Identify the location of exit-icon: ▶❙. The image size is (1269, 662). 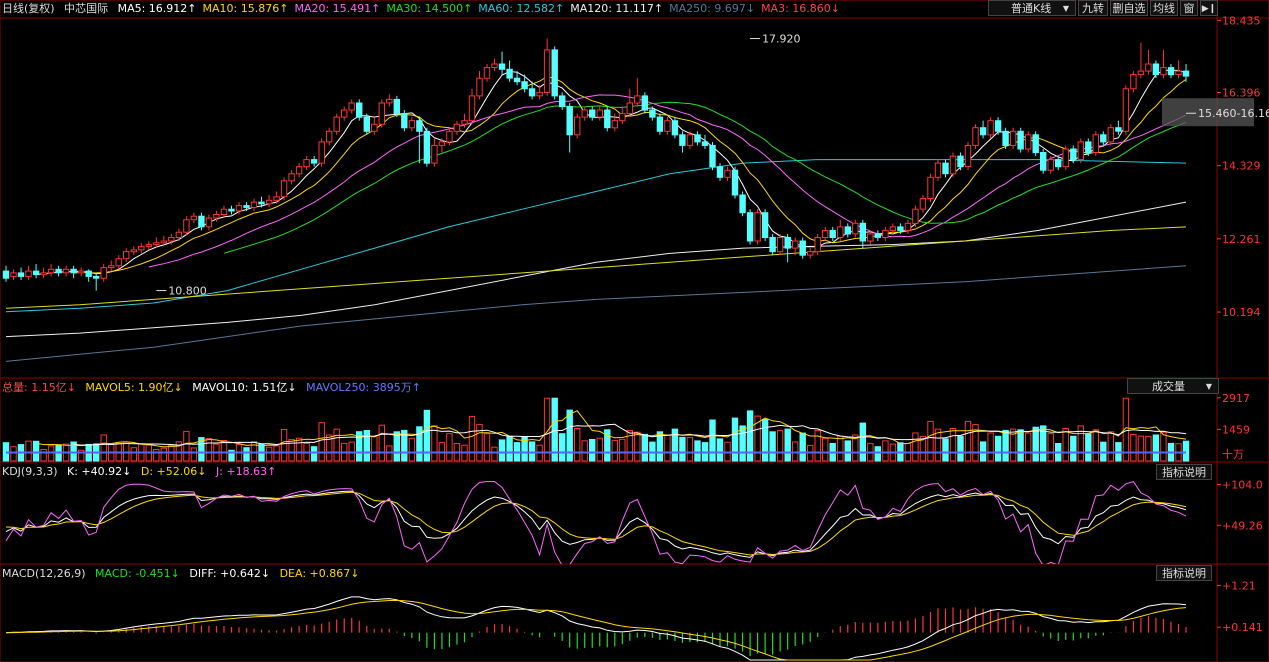
(1209, 8).